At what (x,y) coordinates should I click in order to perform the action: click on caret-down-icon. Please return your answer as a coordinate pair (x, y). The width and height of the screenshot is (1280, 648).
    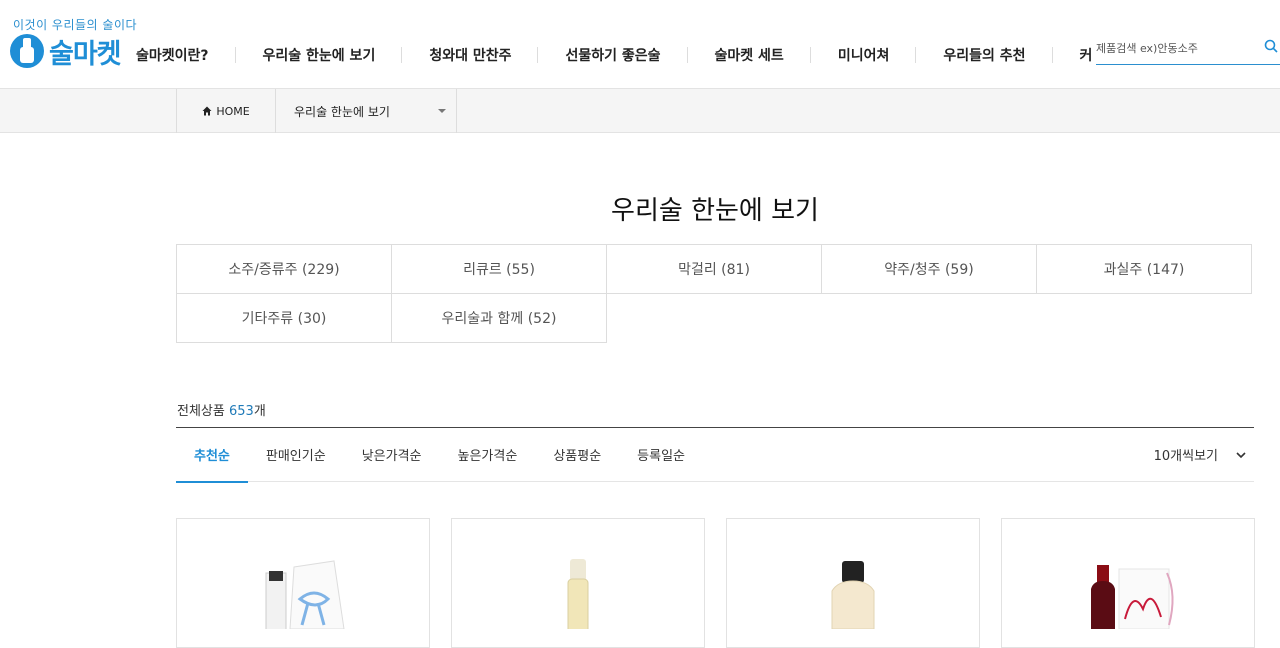
    Looking at the image, I should click on (442, 111).